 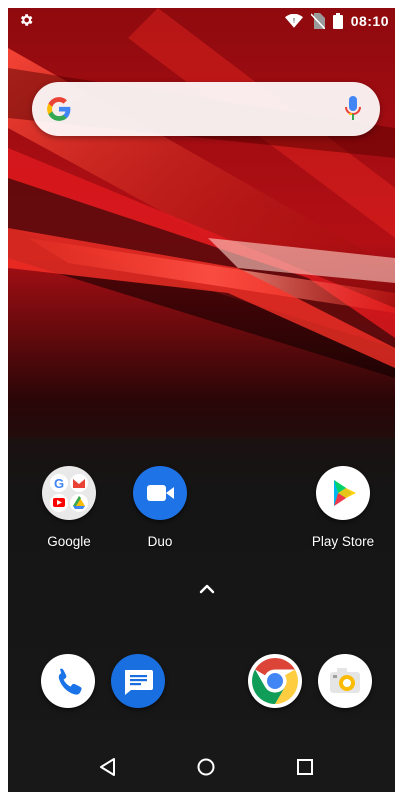 What do you see at coordinates (343, 541) in the screenshot?
I see `app-label-play-store: Play Store` at bounding box center [343, 541].